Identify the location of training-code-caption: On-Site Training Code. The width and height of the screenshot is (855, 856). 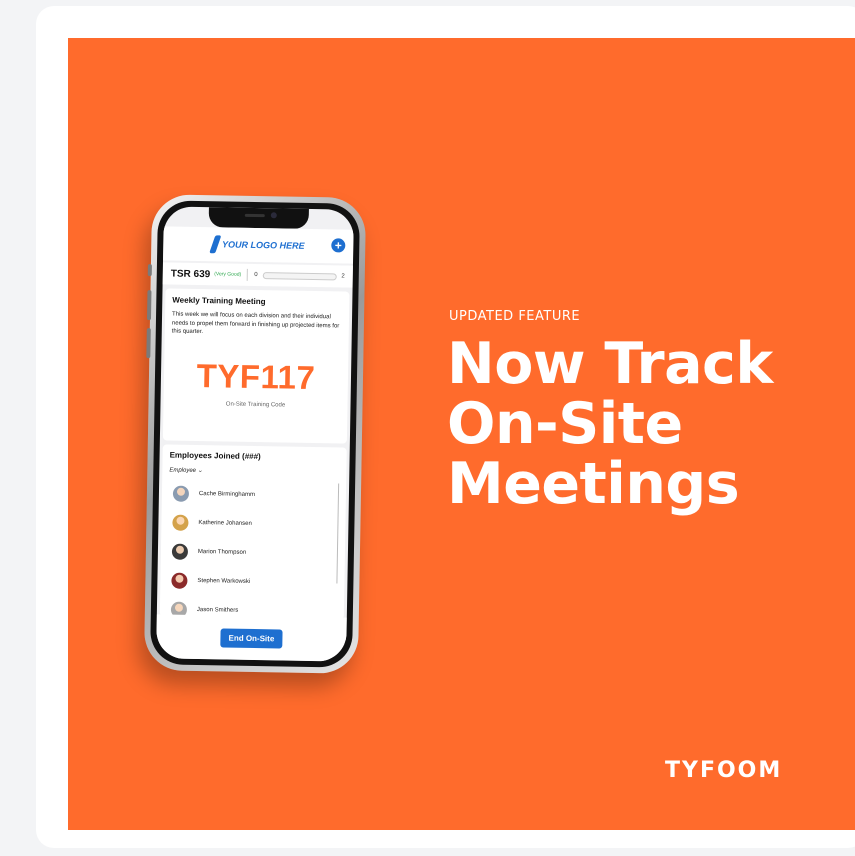
(255, 404).